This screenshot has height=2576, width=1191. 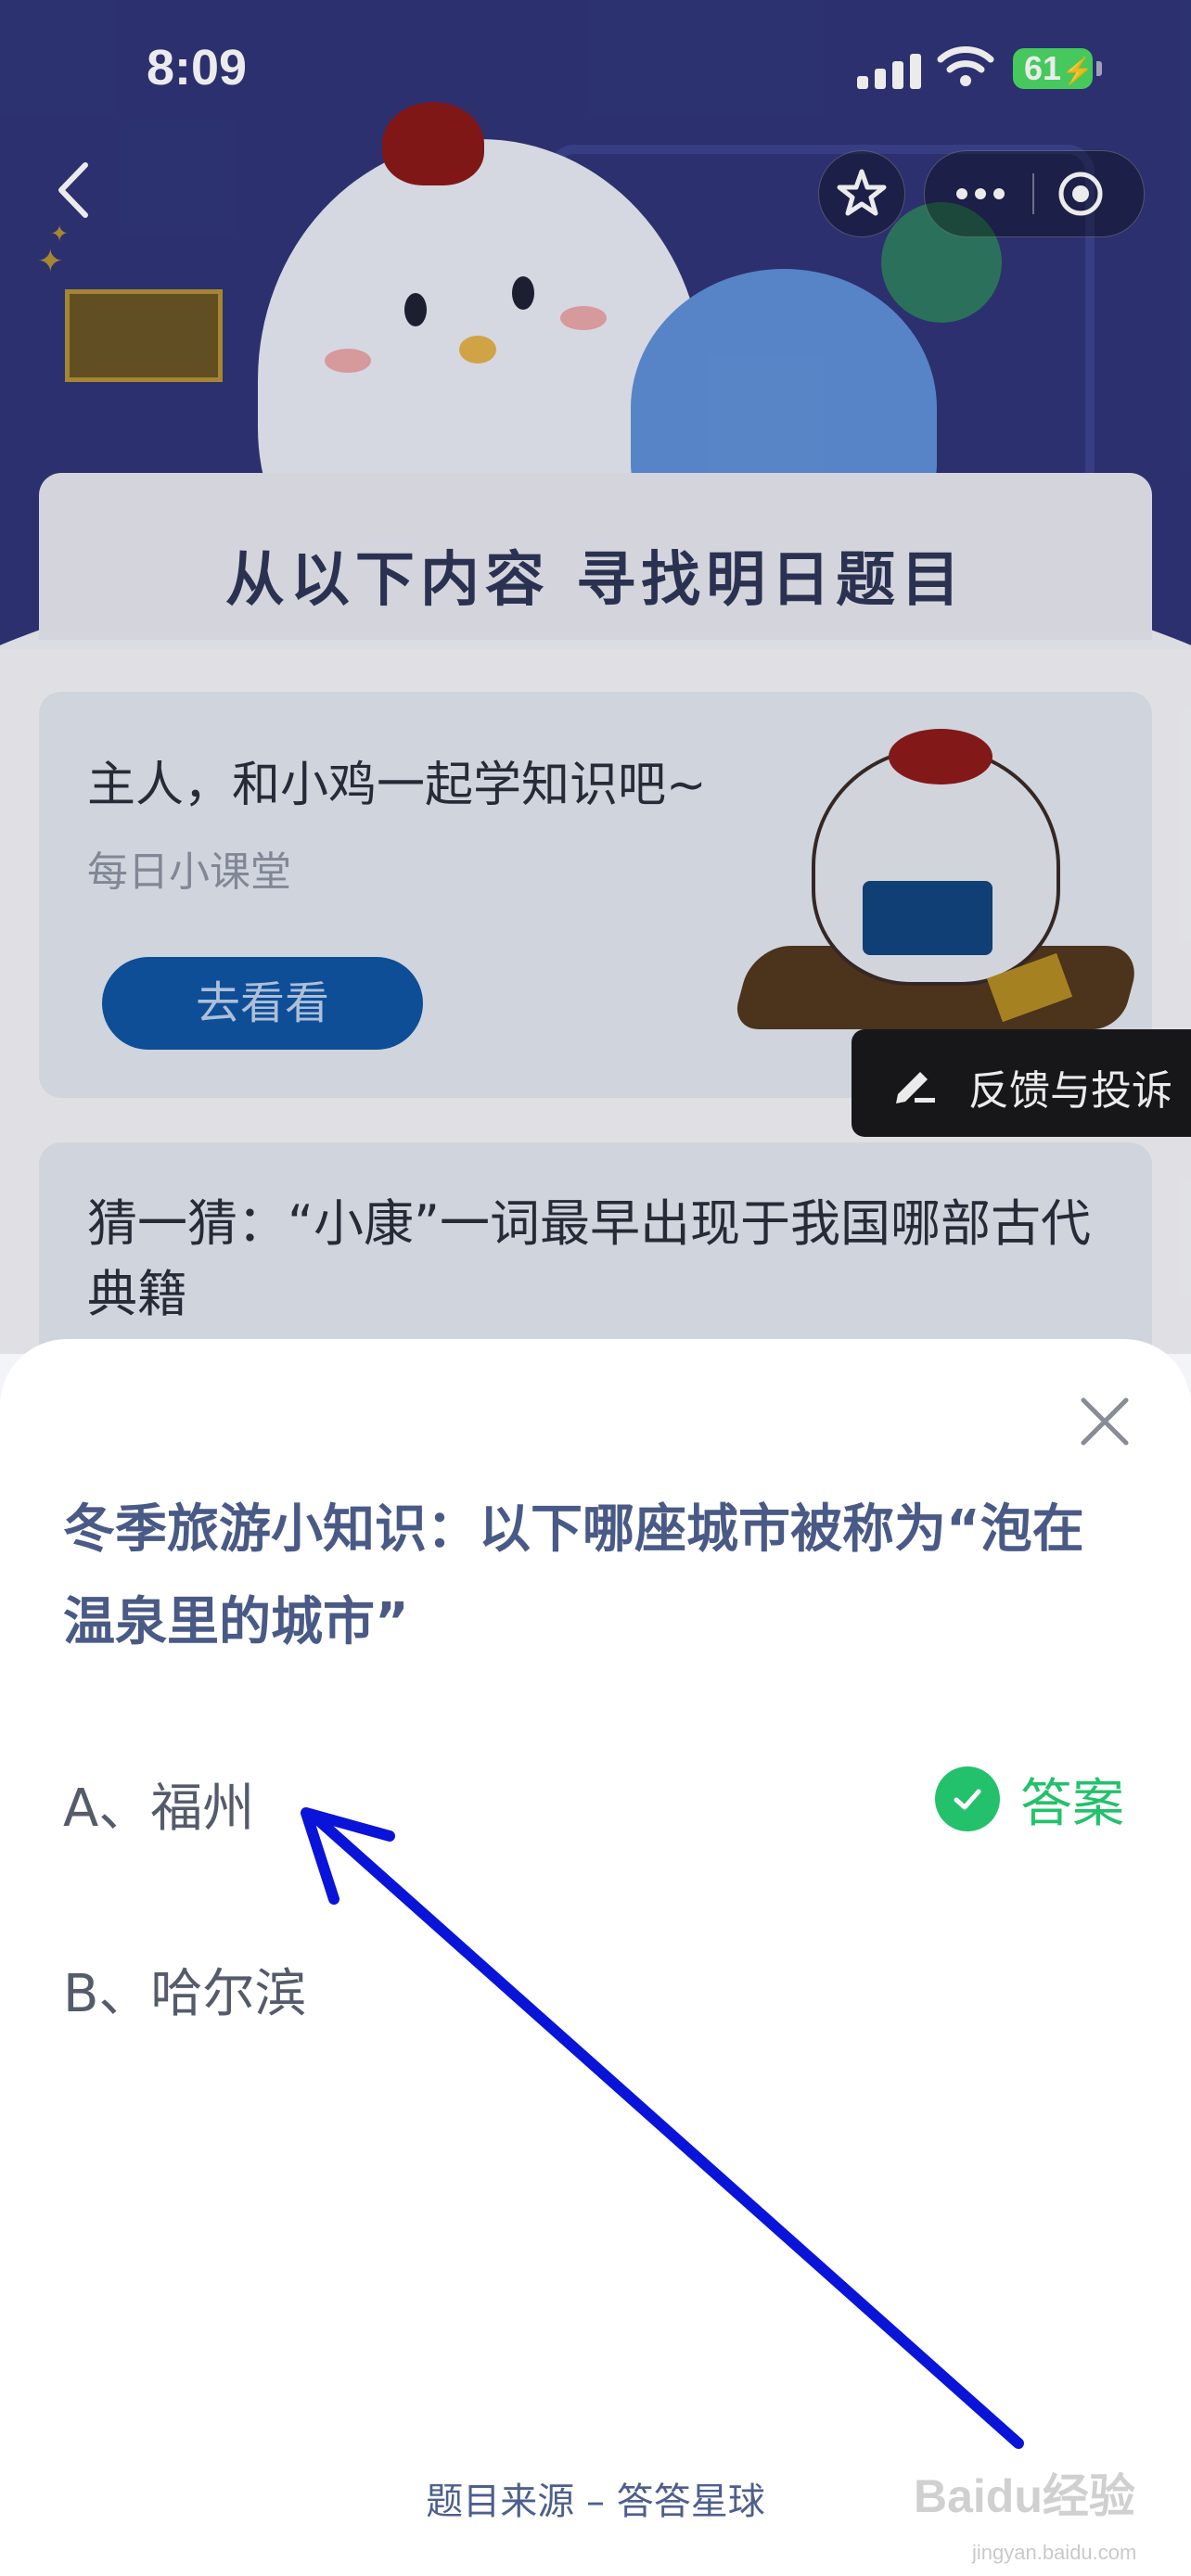 What do you see at coordinates (158, 1804) in the screenshot?
I see `option-a: A、福州` at bounding box center [158, 1804].